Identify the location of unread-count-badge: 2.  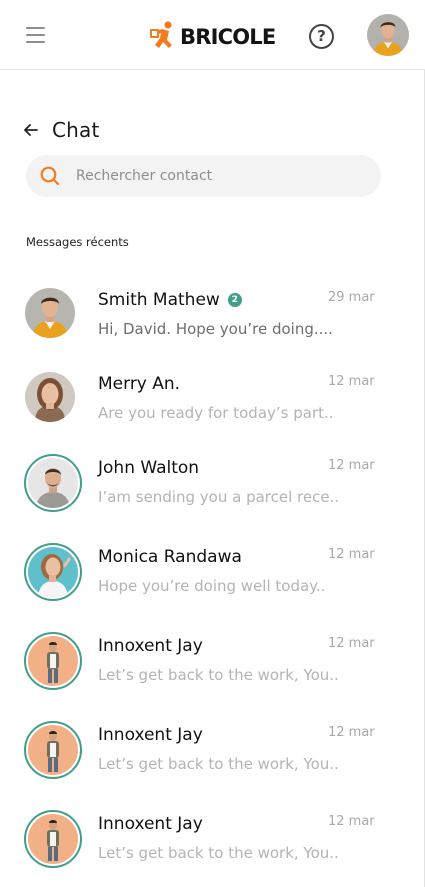
(234, 300).